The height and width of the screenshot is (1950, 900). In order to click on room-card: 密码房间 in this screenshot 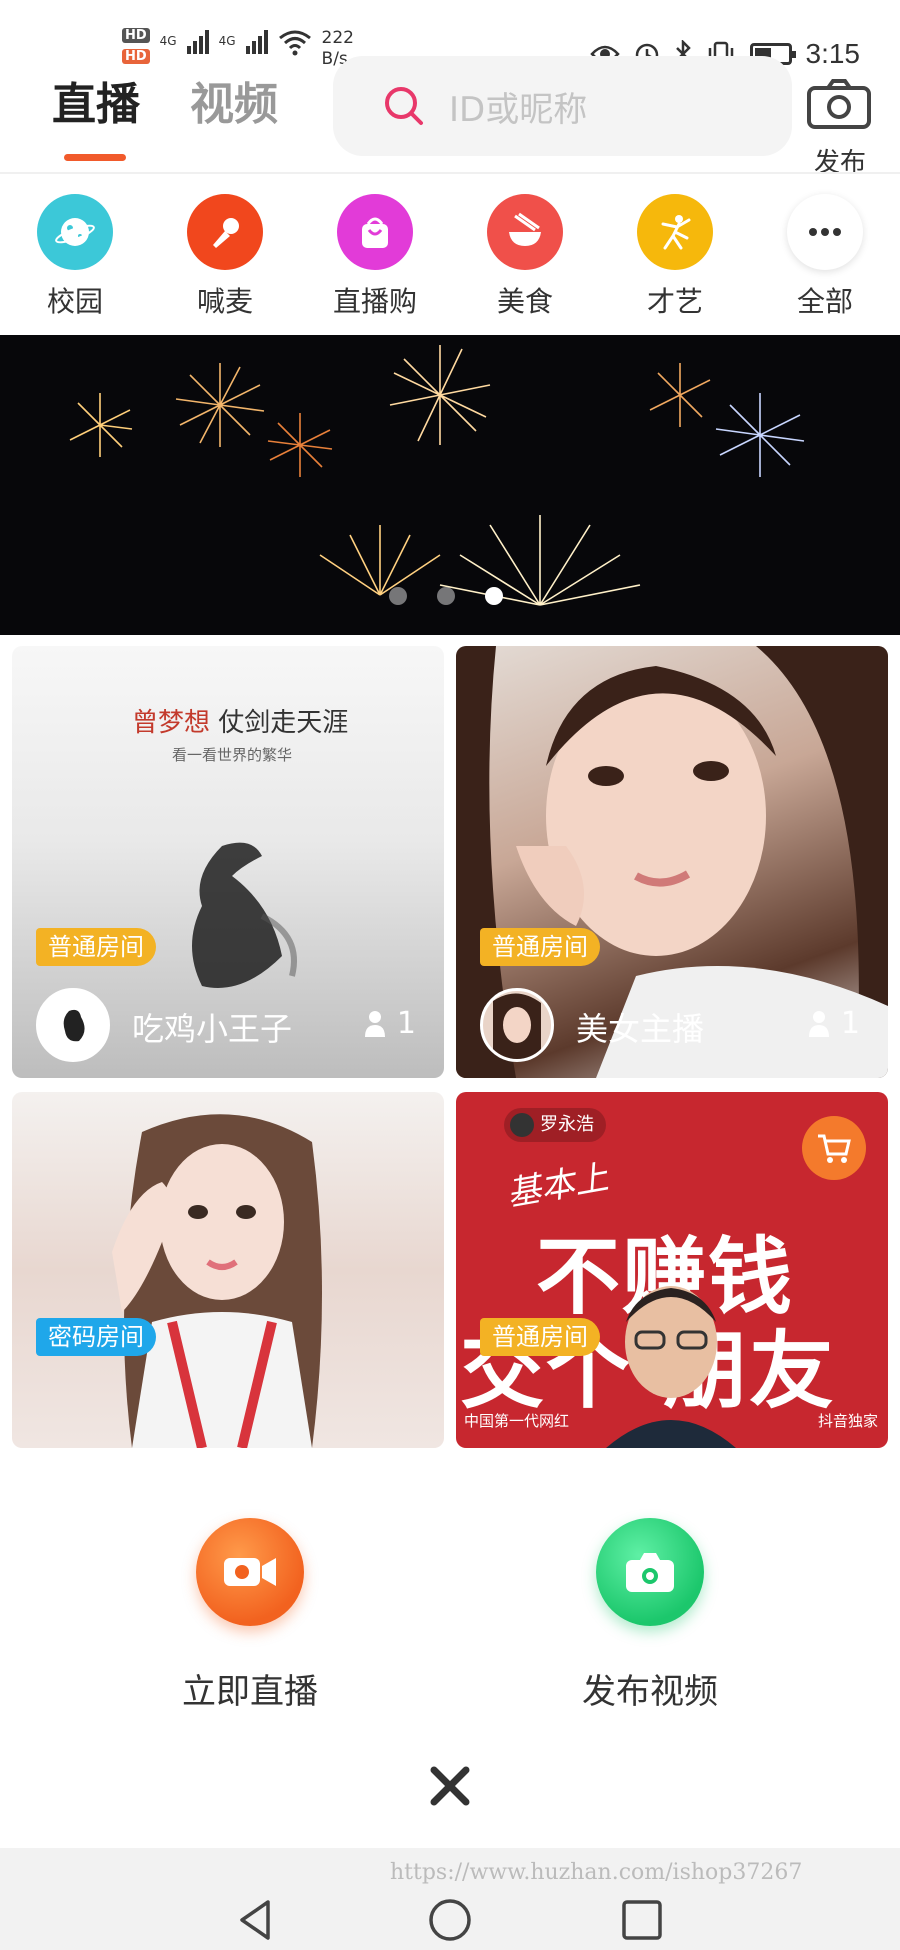, I will do `click(228, 1270)`.